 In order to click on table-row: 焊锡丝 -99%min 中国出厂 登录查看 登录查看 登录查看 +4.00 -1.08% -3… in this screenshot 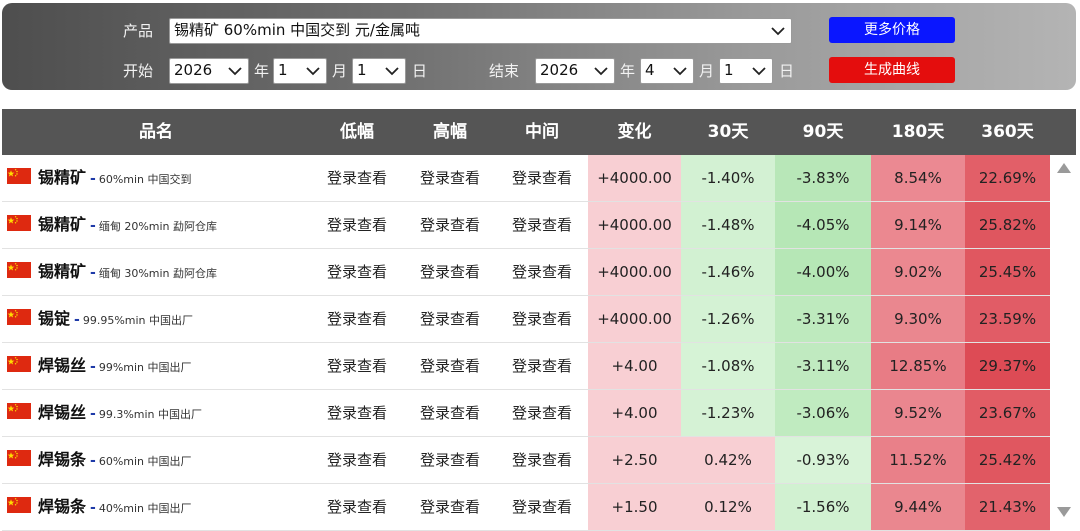, I will do `click(526, 366)`.